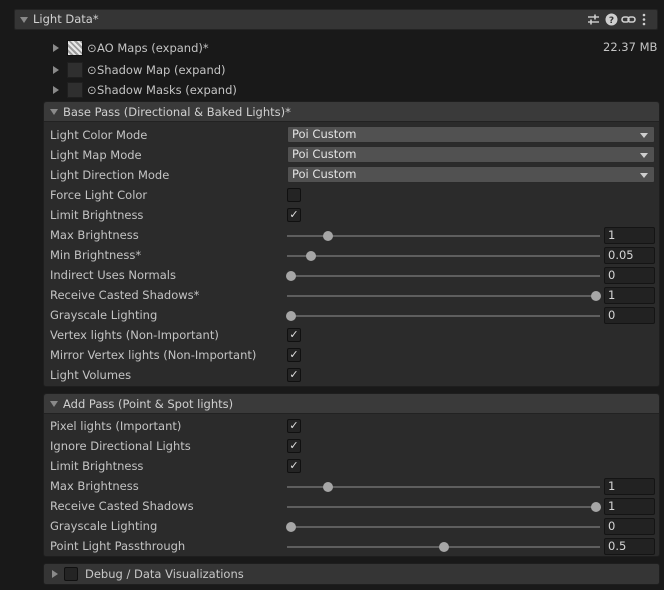 This screenshot has height=590, width=664. What do you see at coordinates (332, 48) in the screenshot?
I see `texture-row-ao-maps: ⊙ AO Maps (expand)* 22.37 MB` at bounding box center [332, 48].